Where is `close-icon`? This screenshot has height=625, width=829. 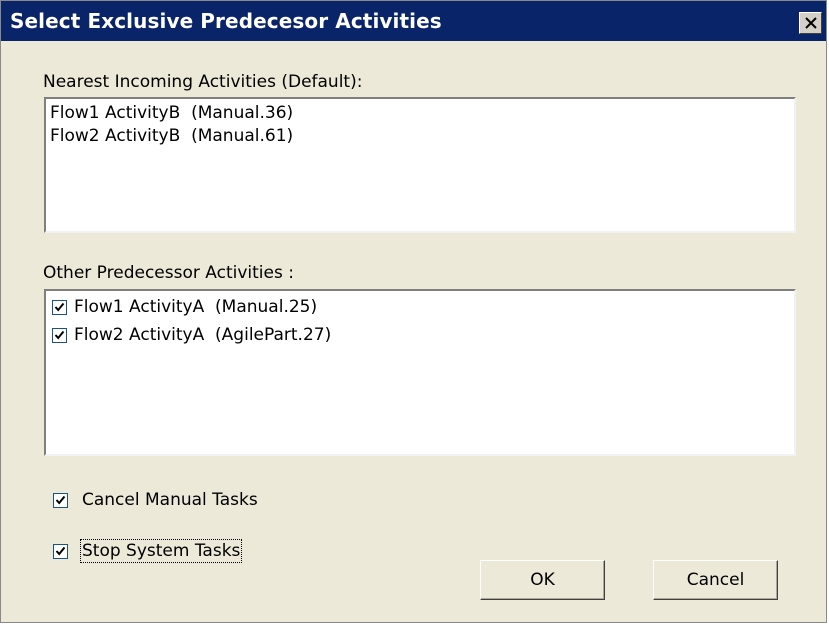 close-icon is located at coordinates (810, 23).